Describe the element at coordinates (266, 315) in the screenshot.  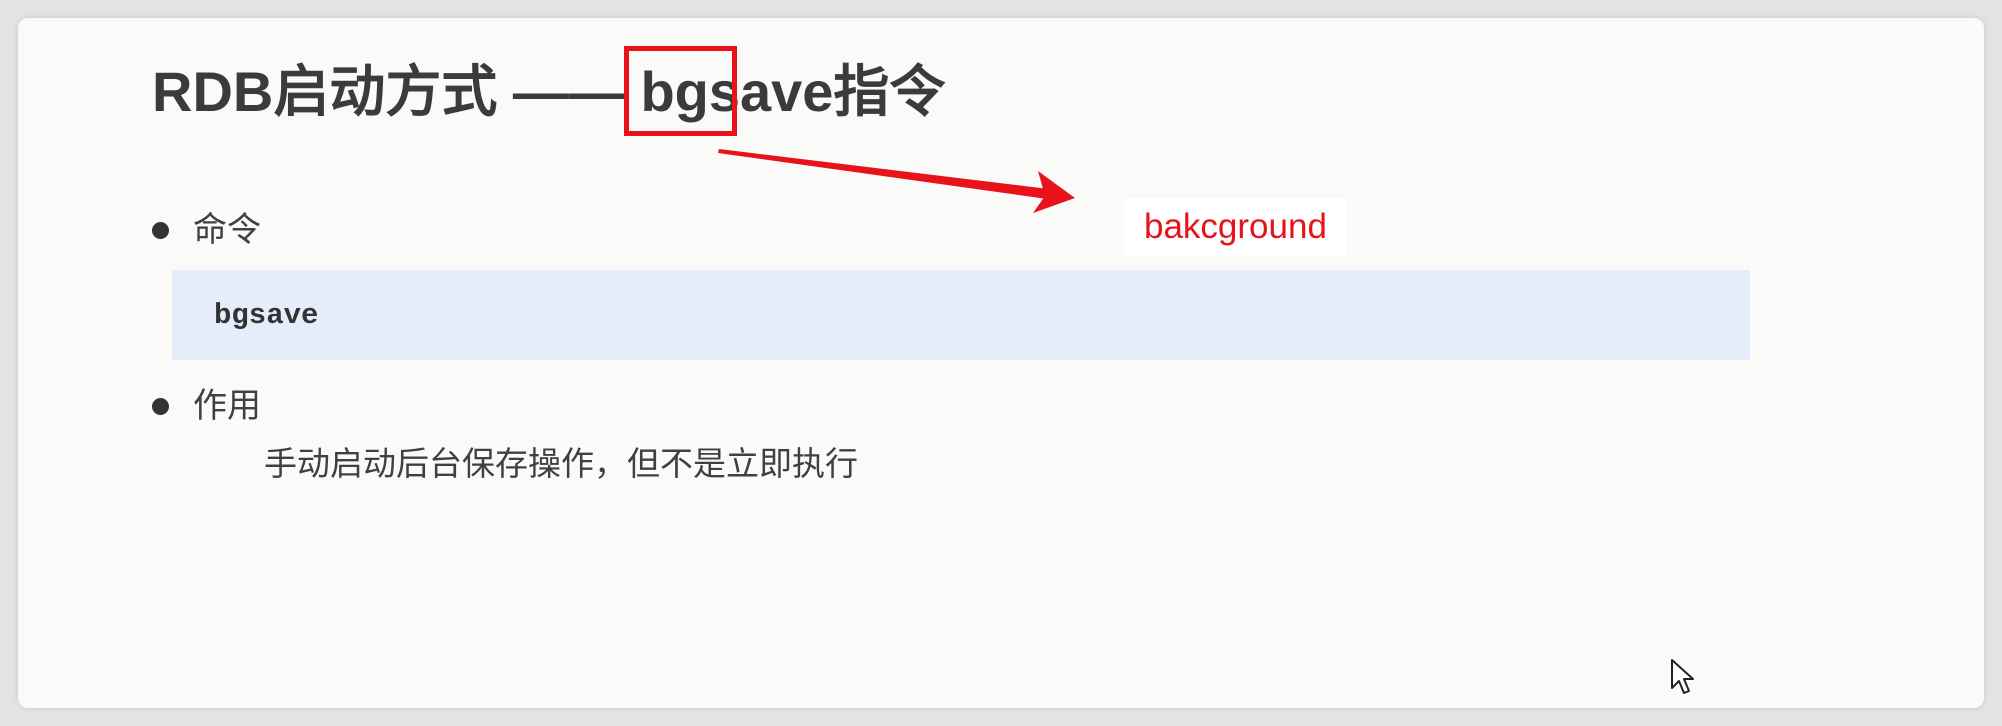
I see `code-text: bgsave` at that location.